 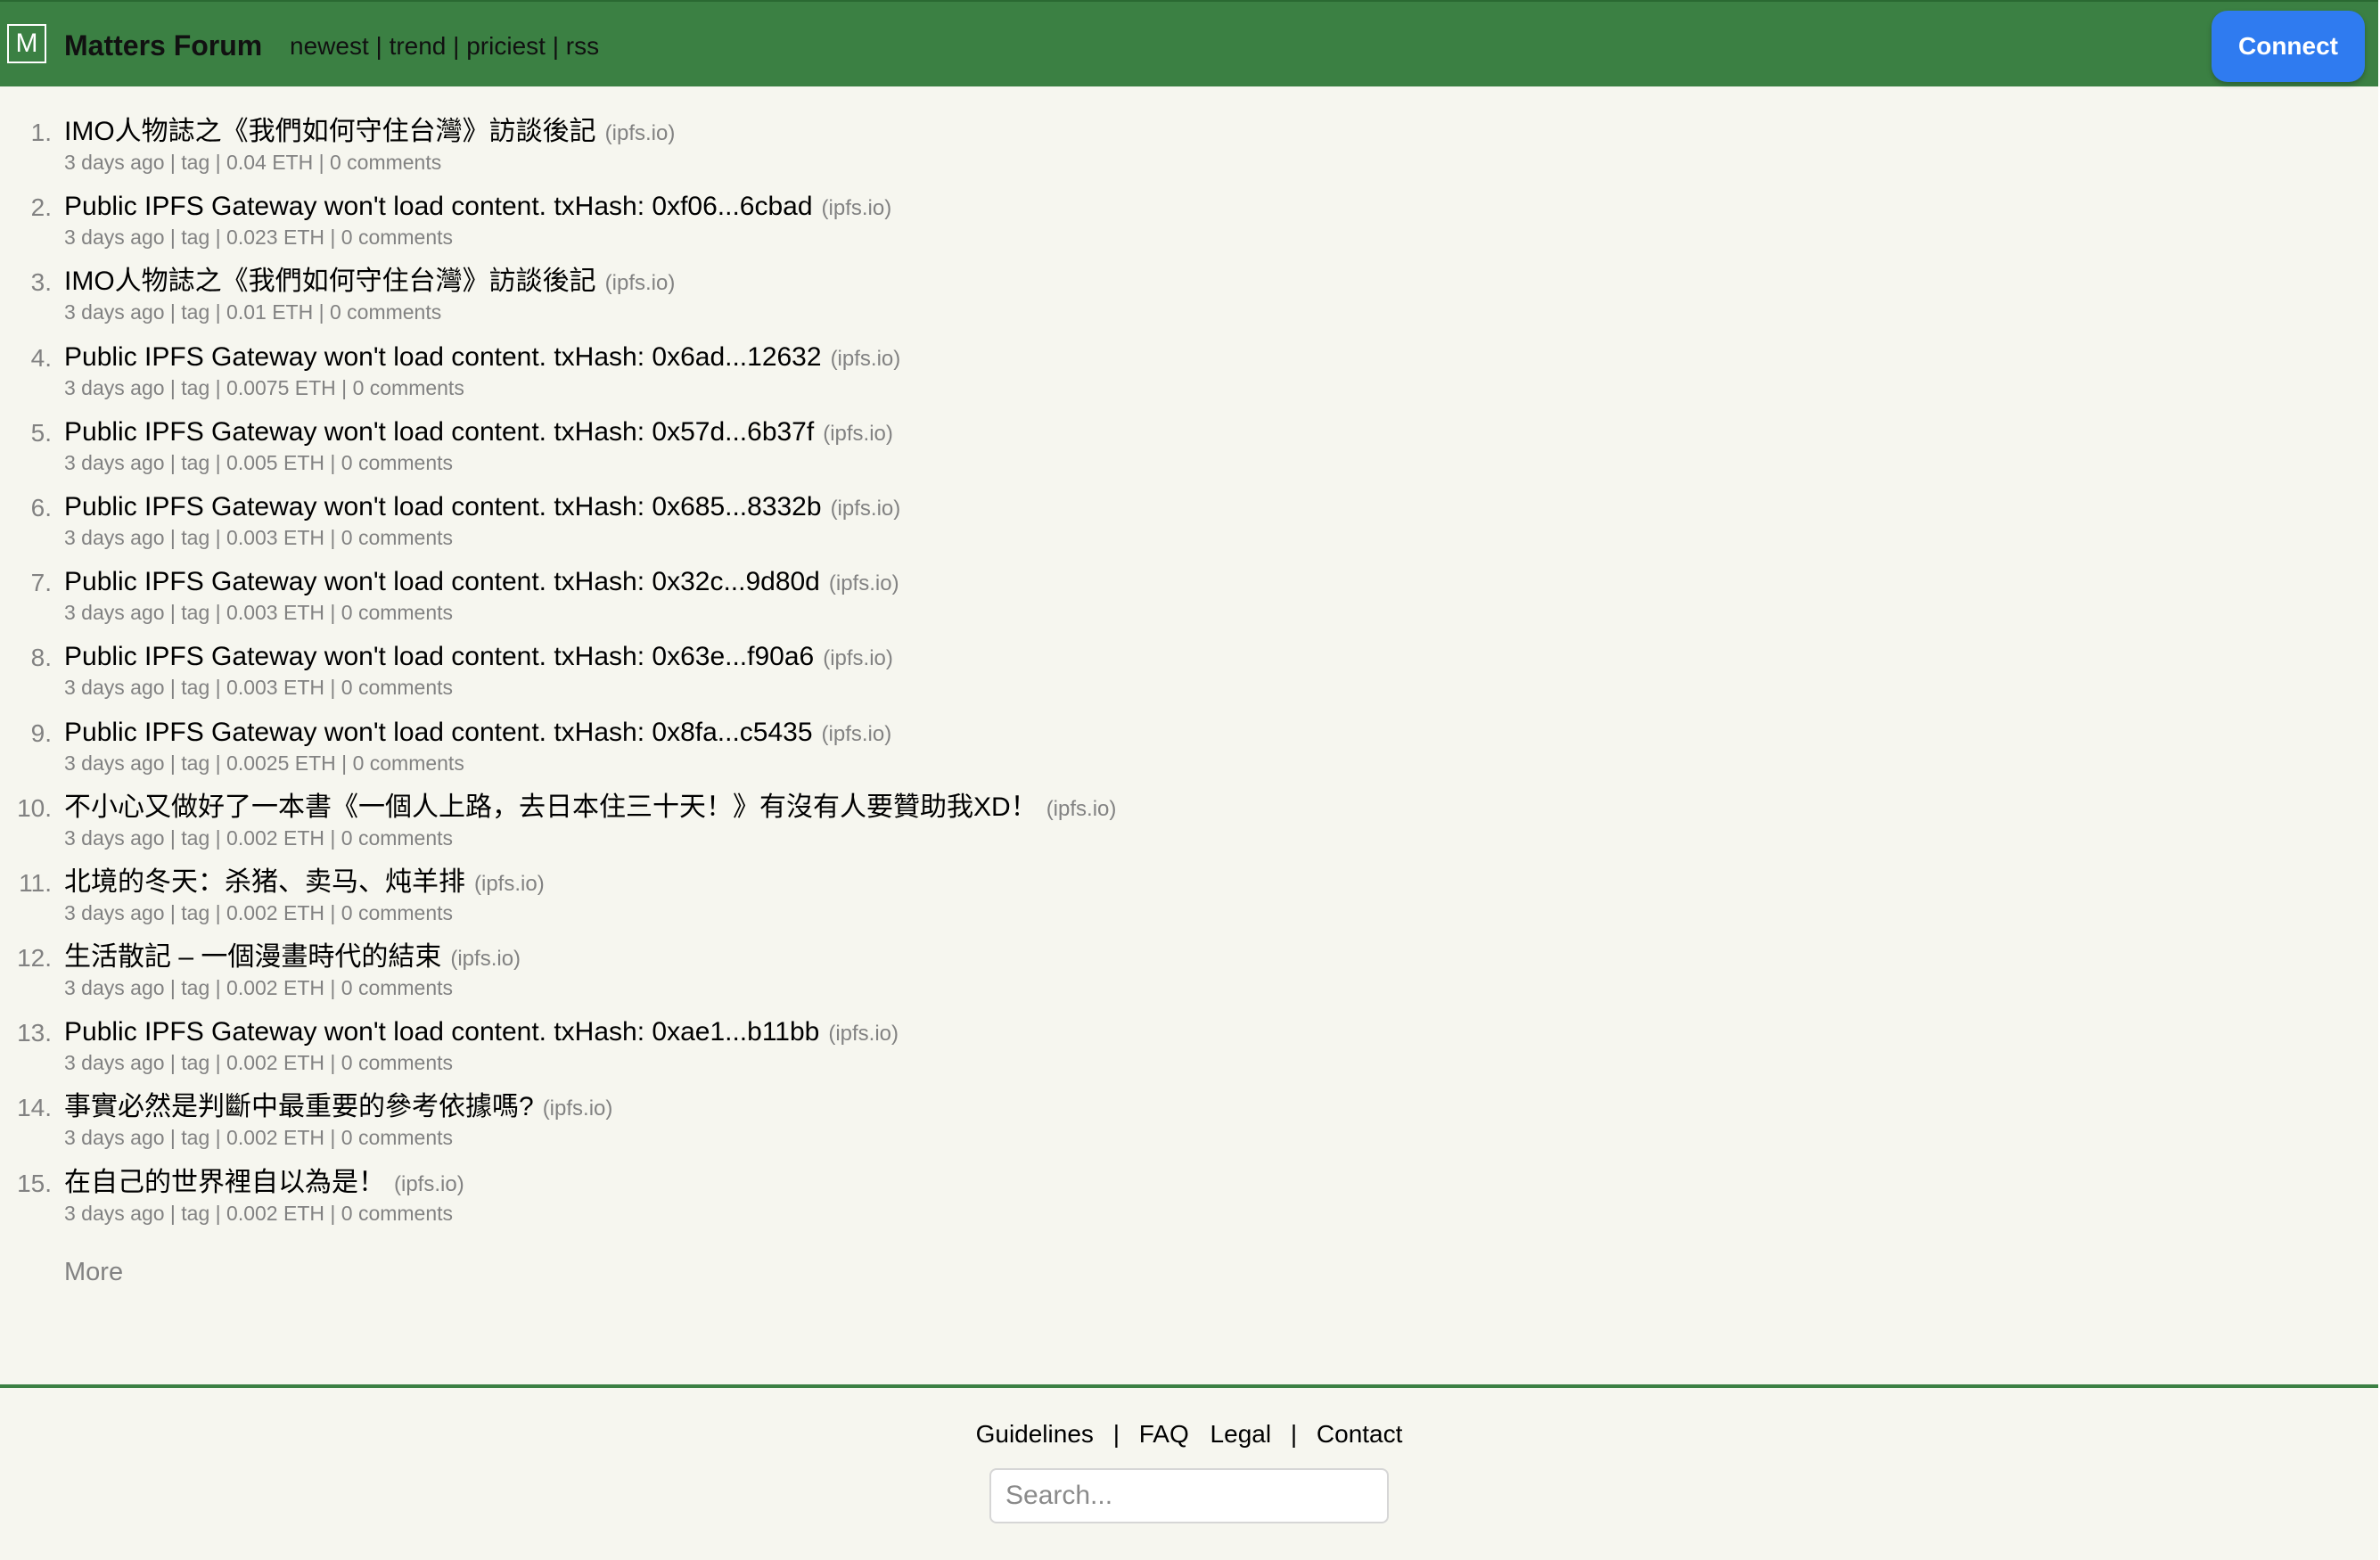 What do you see at coordinates (1035, 1434) in the screenshot?
I see `footer-link-guidelines: Guidelines` at bounding box center [1035, 1434].